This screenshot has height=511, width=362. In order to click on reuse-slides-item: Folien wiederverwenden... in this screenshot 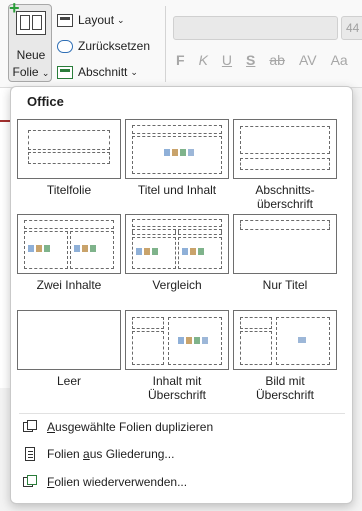, I will do `click(181, 482)`.